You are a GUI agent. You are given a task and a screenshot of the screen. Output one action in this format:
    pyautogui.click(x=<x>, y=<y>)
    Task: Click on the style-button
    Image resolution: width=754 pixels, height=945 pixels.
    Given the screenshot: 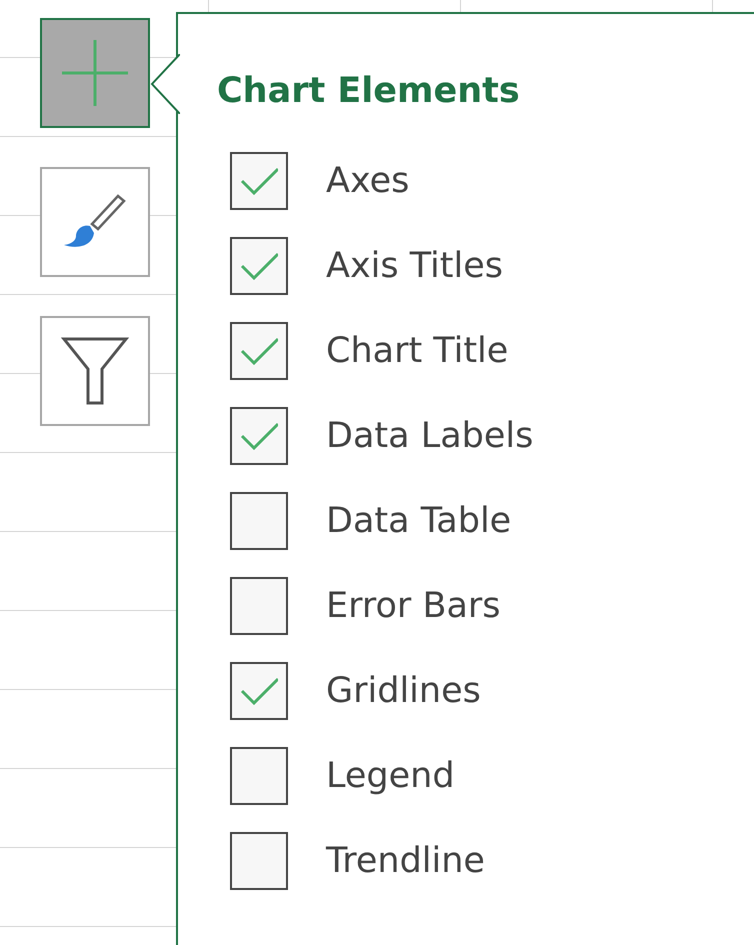 What is the action you would take?
    pyautogui.click(x=95, y=222)
    